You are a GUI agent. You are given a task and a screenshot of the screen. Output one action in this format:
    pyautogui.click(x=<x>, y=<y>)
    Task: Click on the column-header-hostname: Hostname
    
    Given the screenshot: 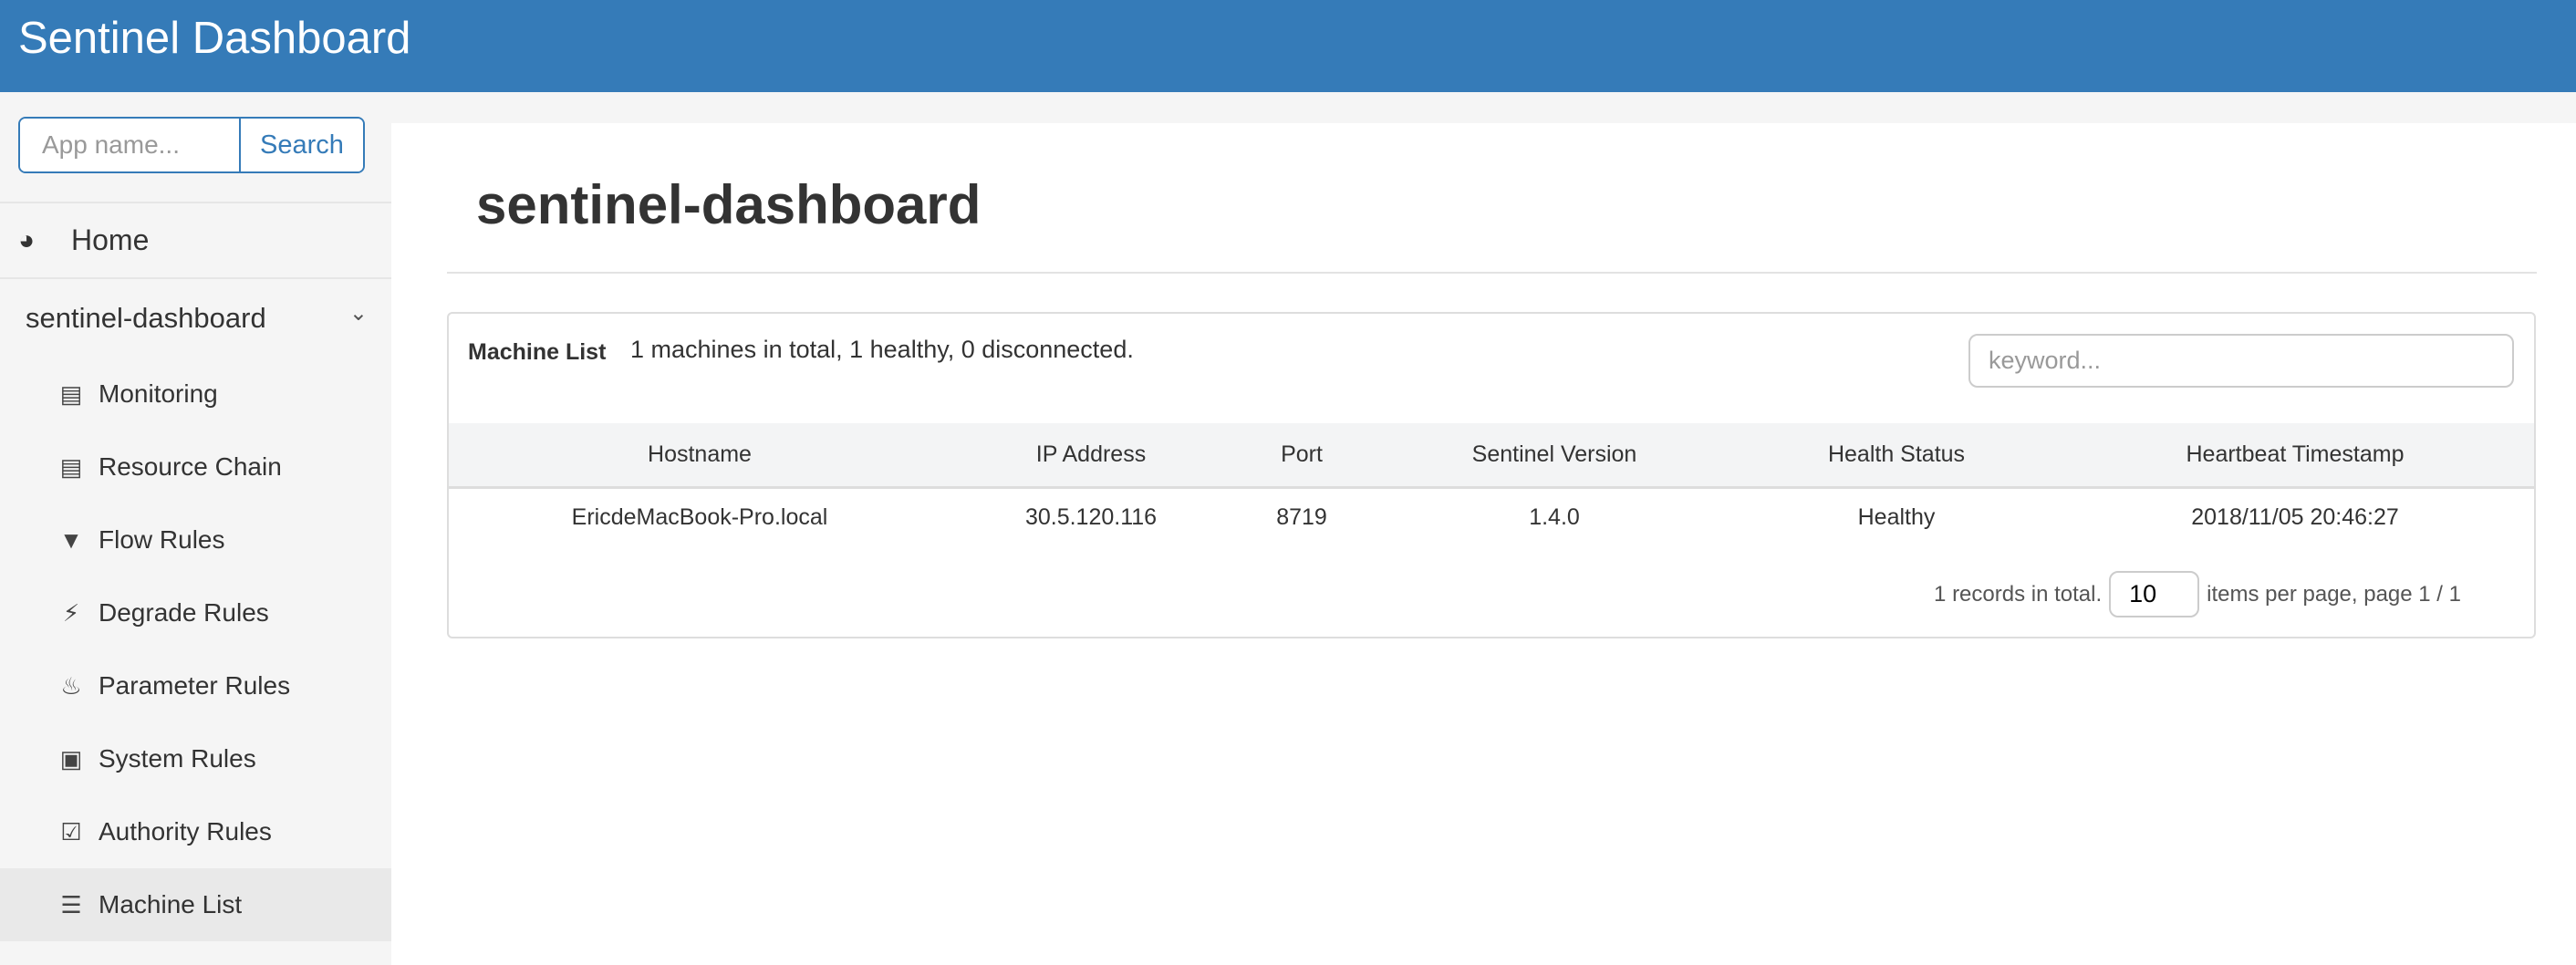 What is the action you would take?
    pyautogui.click(x=699, y=456)
    